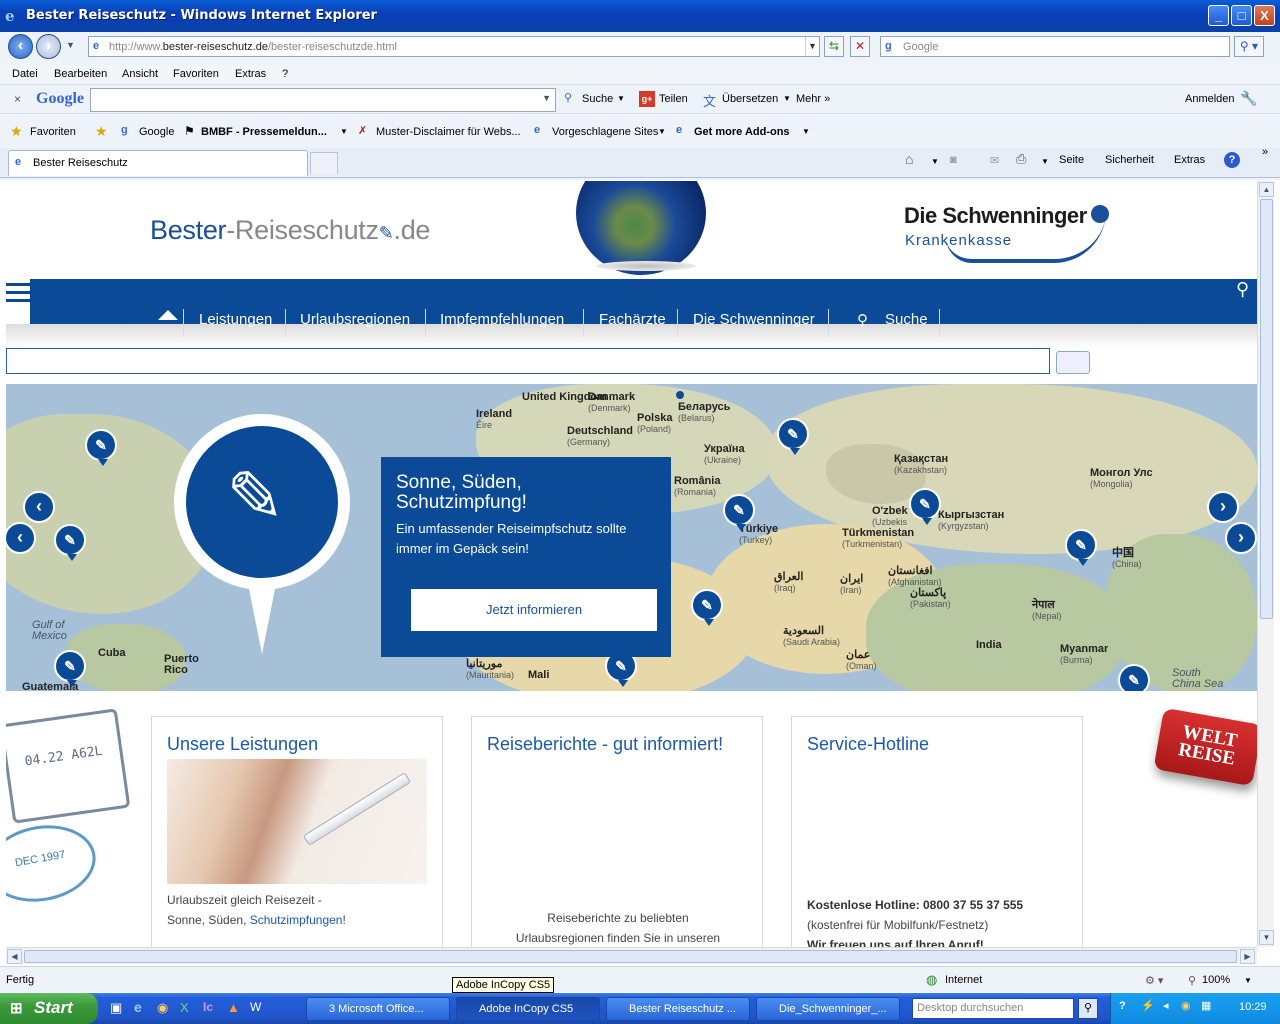  What do you see at coordinates (502, 319) in the screenshot?
I see `nav-impfempfehlungen: Impfempfehlungen` at bounding box center [502, 319].